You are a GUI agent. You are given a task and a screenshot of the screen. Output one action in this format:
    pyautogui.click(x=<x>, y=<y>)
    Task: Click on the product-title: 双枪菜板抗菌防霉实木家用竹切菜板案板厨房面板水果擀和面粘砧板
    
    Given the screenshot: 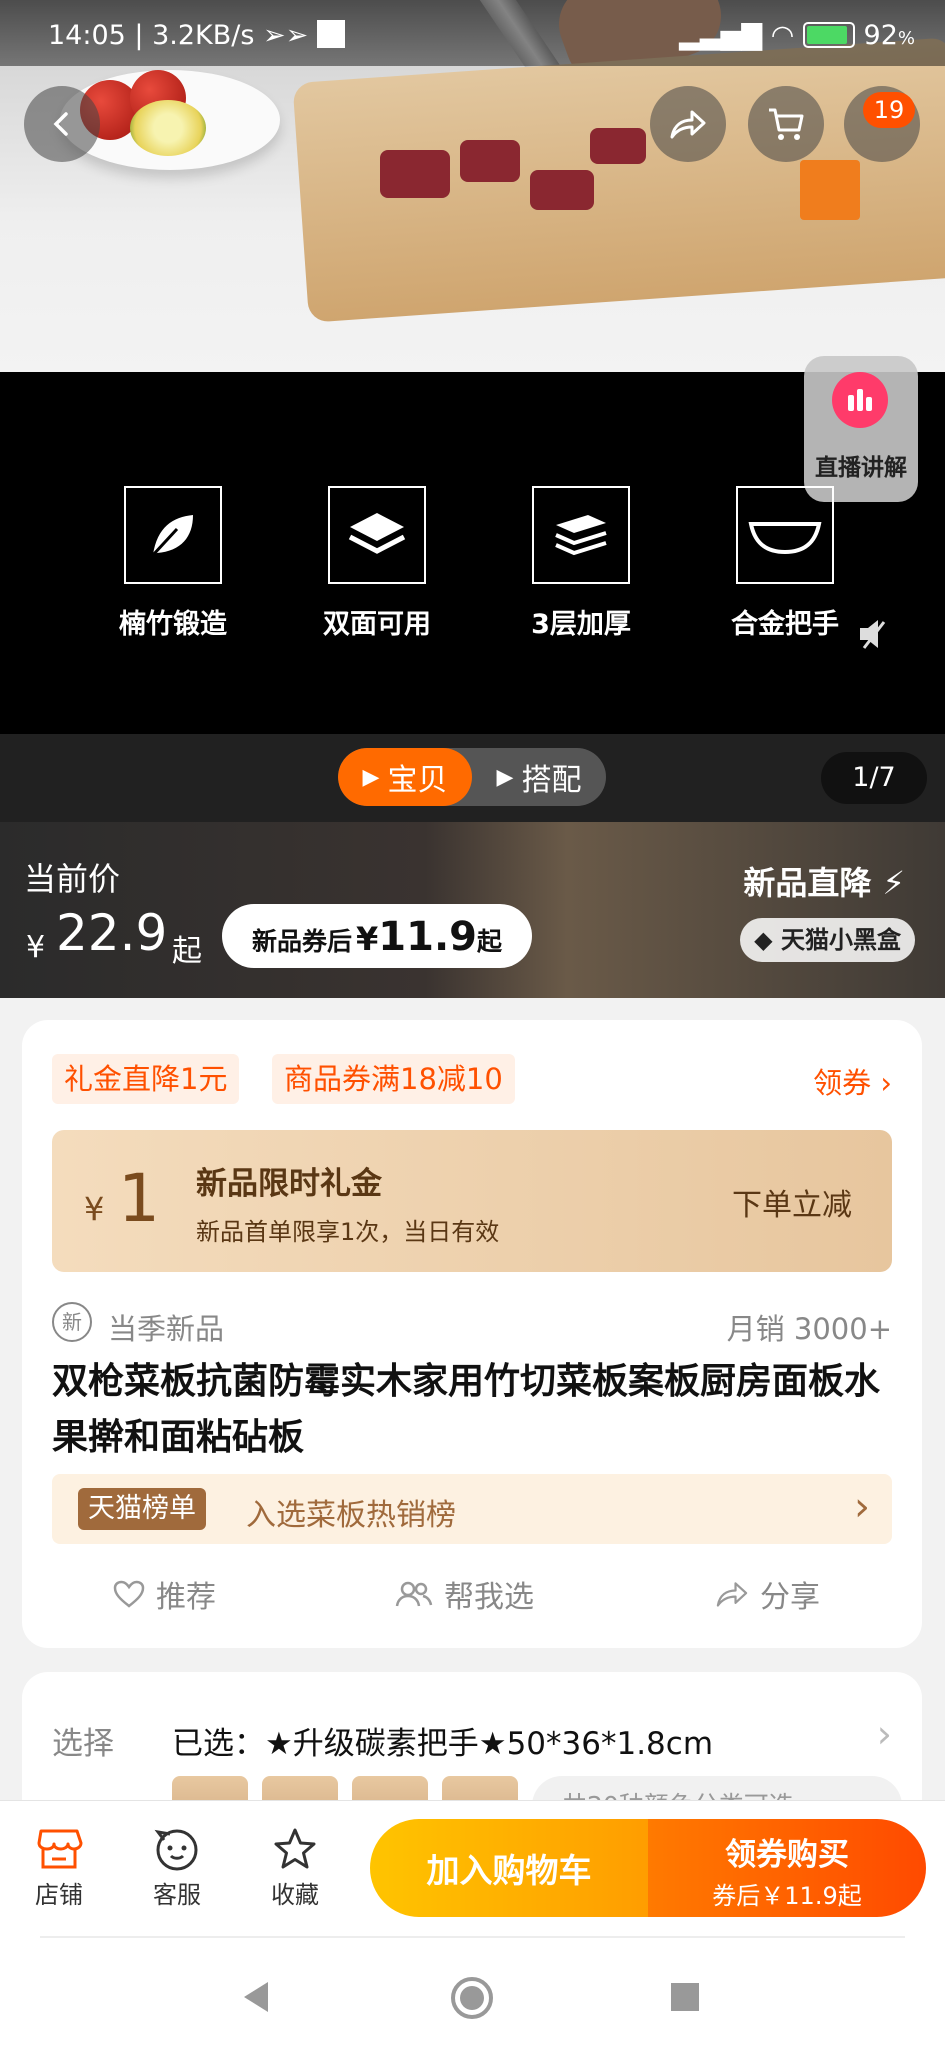 What is the action you would take?
    pyautogui.click(x=466, y=1409)
    